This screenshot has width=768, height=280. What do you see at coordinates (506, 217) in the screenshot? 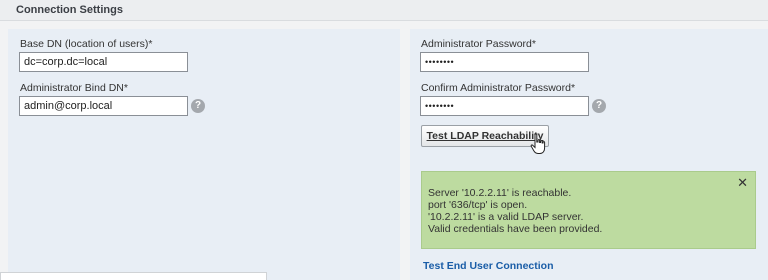
I see `alert-line: '10.2.2.11' is a valid LDAP server.` at bounding box center [506, 217].